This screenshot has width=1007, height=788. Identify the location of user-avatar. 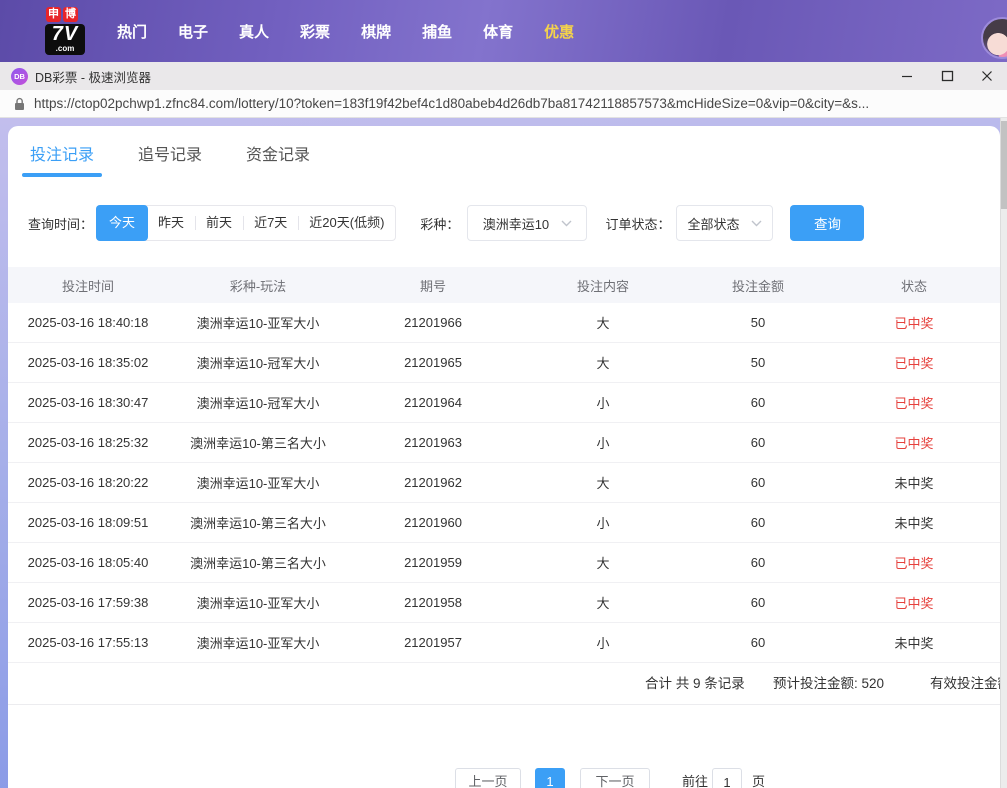
(994, 38).